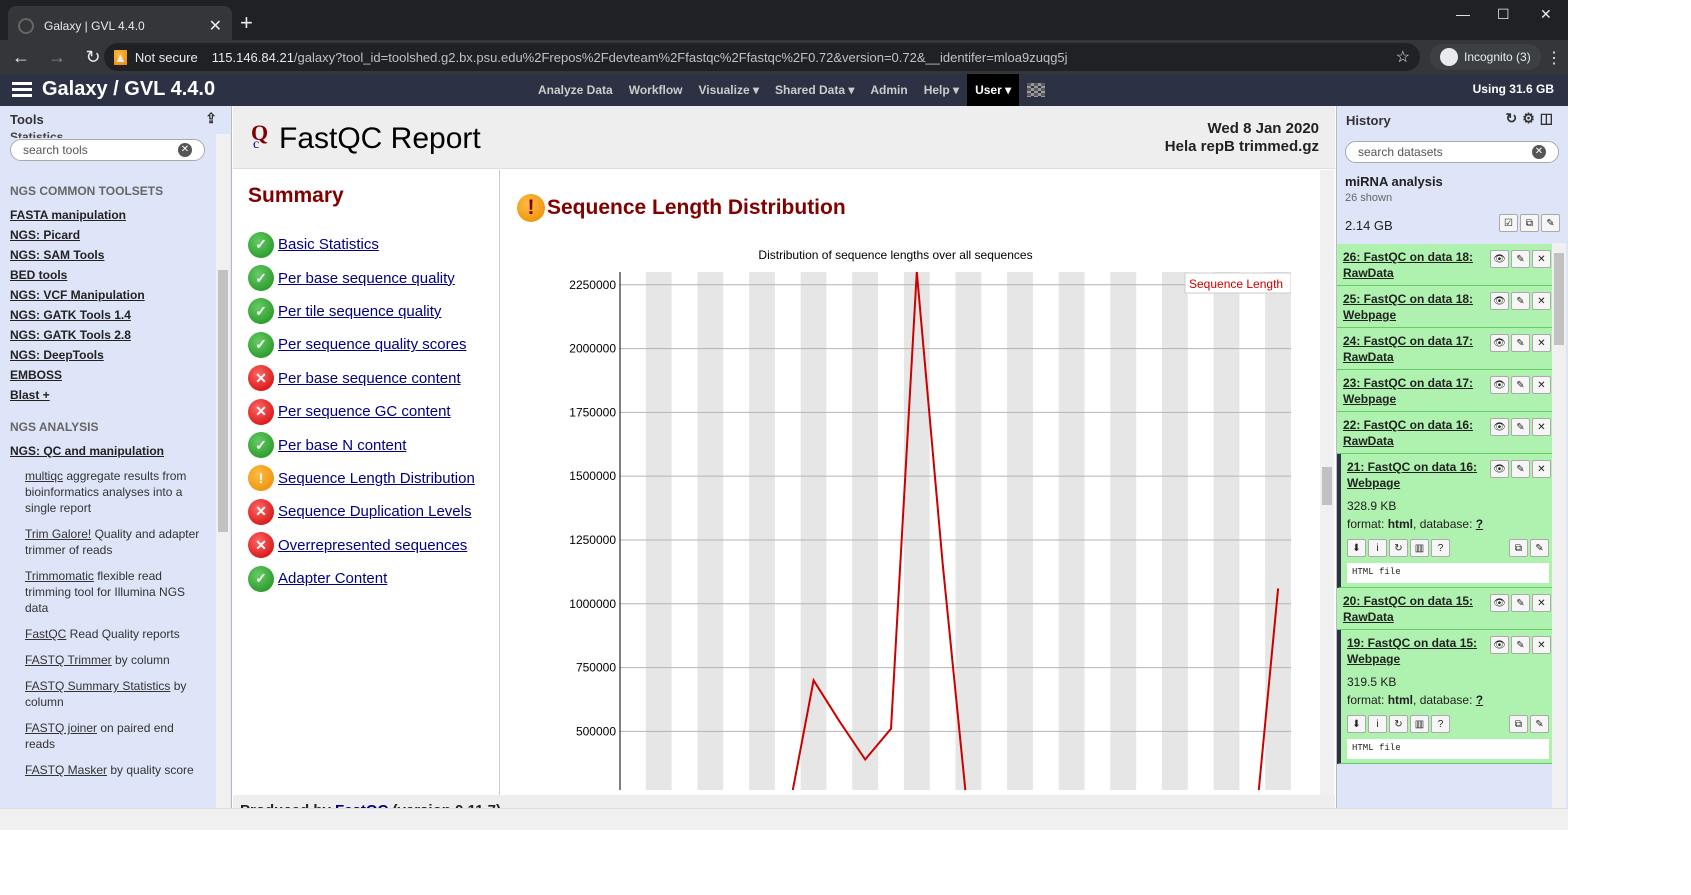 The image size is (1691, 895). What do you see at coordinates (1413, 265) in the screenshot?
I see `dataset-title: 26: FastQC on data 18: RawData` at bounding box center [1413, 265].